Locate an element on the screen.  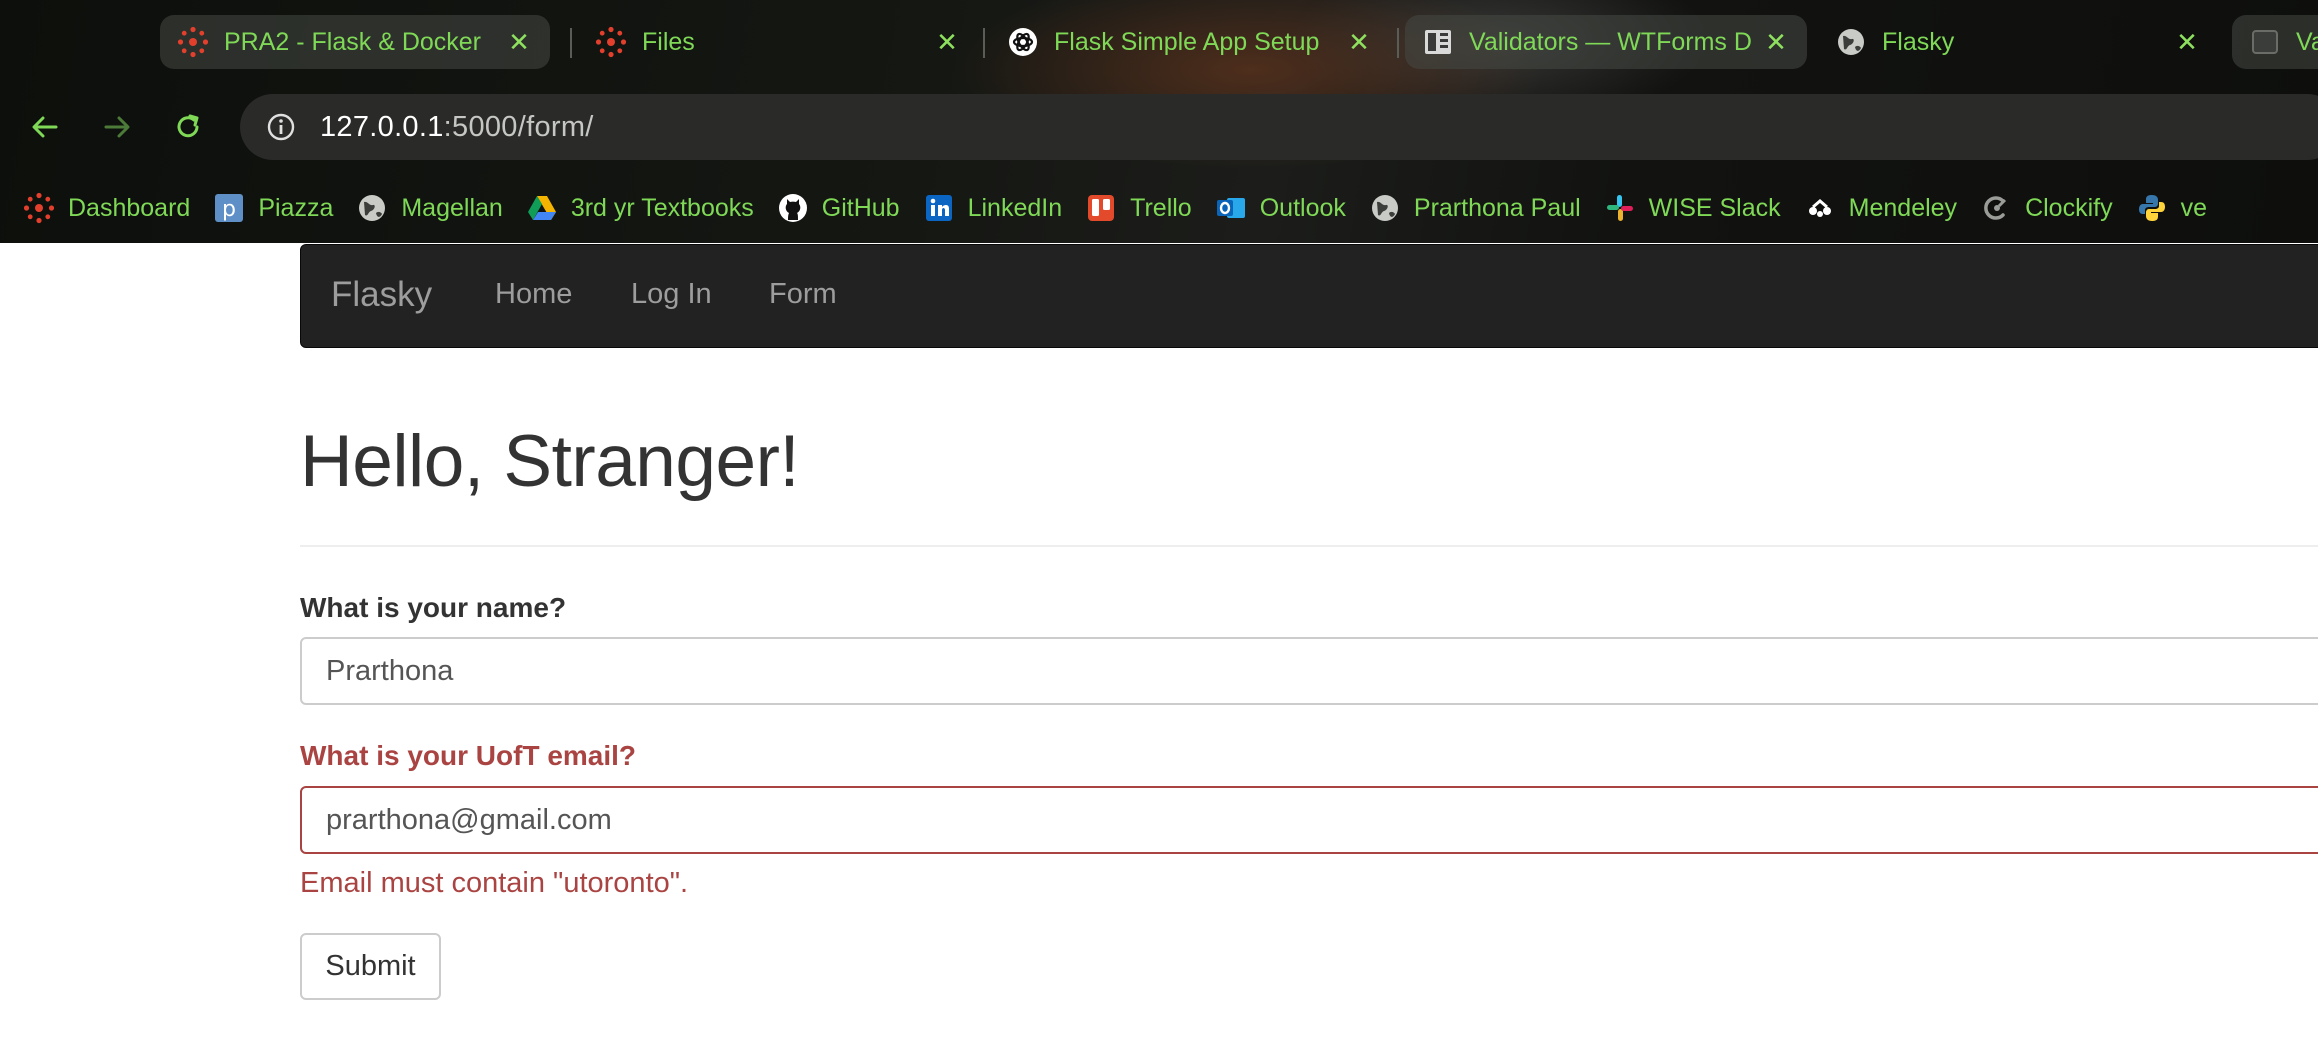
url-text: 127.0.0.1:5000/form/ is located at coordinates (457, 127).